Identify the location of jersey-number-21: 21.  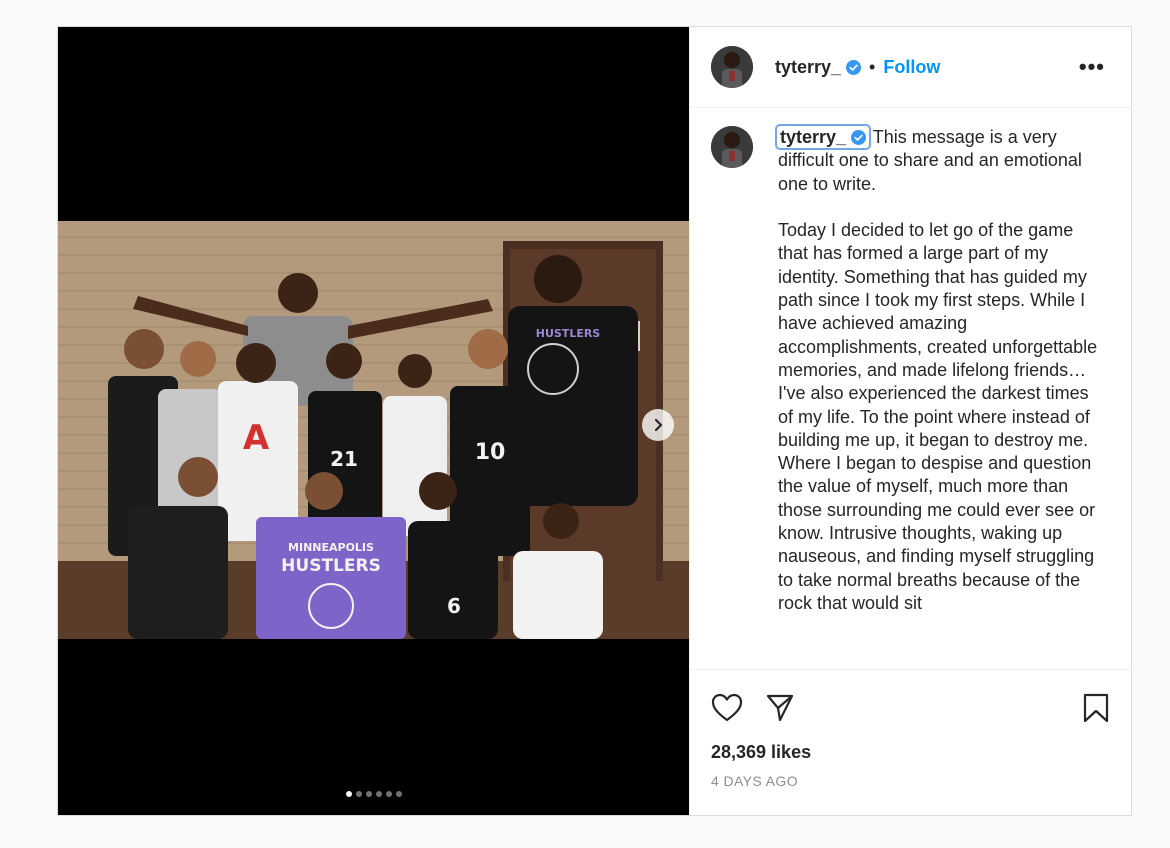
(344, 459).